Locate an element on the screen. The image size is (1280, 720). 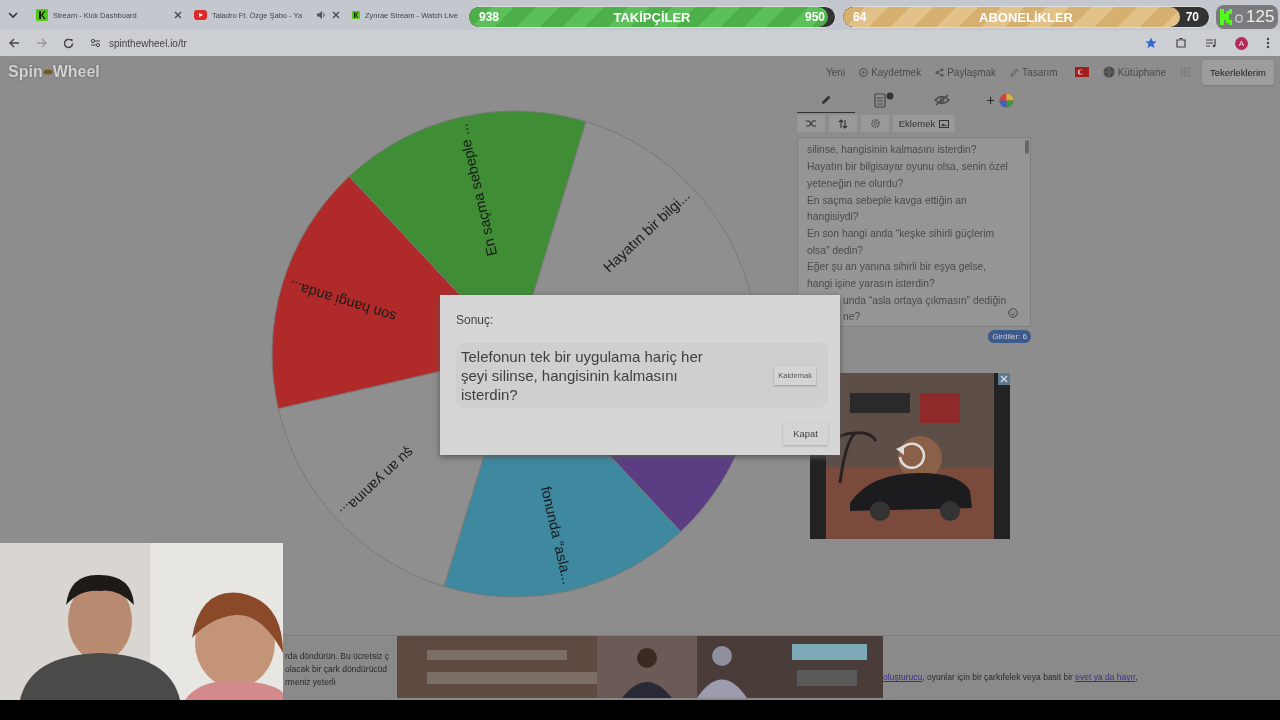
wheel-logo-icon is located at coordinates (47, 72).